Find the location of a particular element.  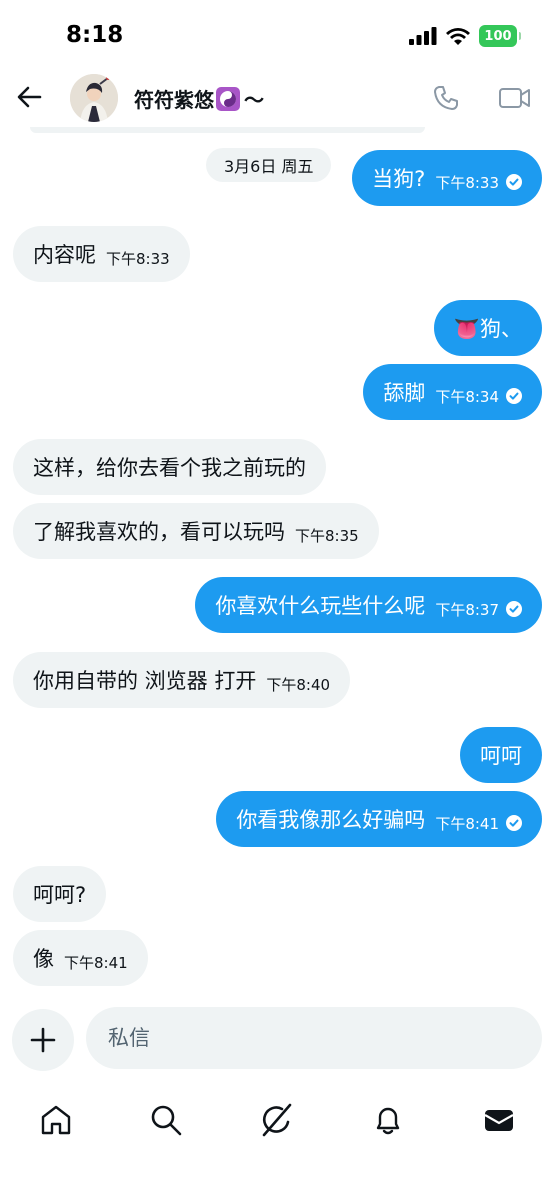

nav-search is located at coordinates (166, 1120).